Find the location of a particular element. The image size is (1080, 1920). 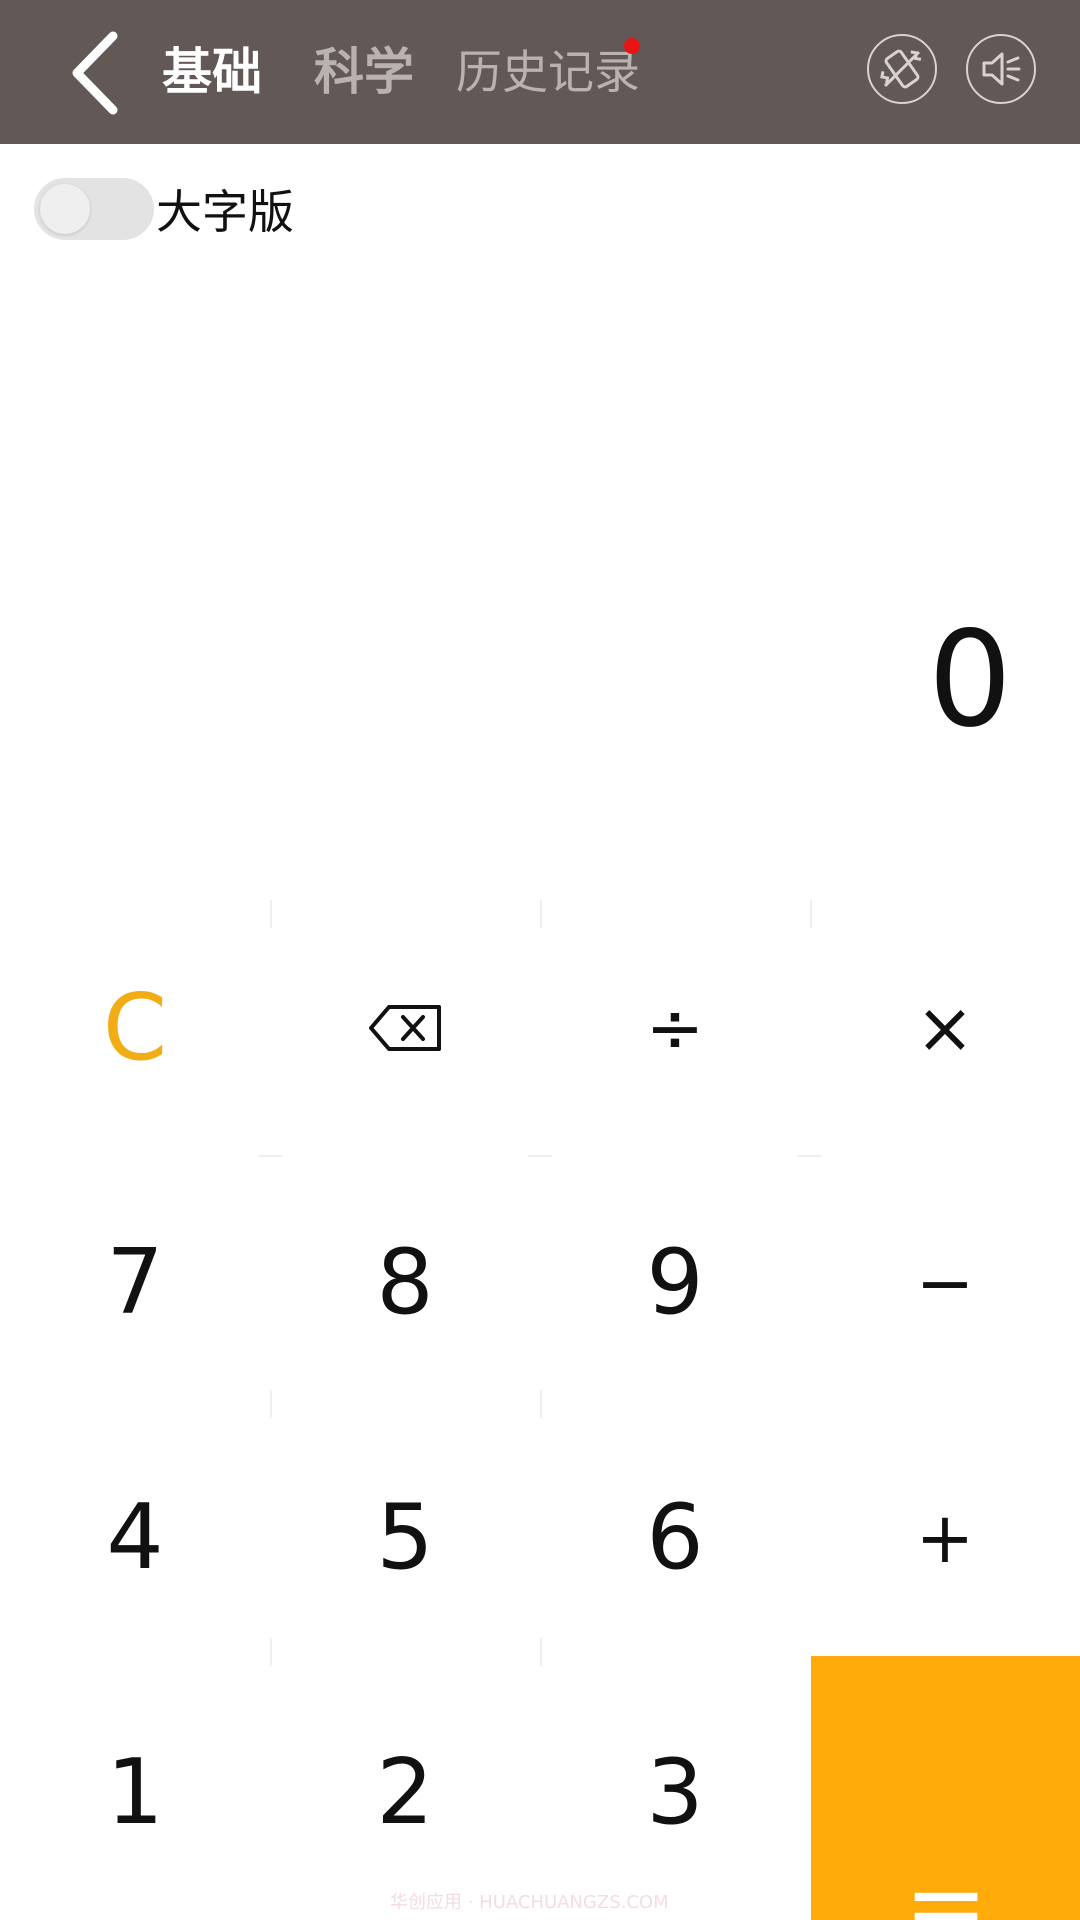

result-display: 0 is located at coordinates (970, 680).